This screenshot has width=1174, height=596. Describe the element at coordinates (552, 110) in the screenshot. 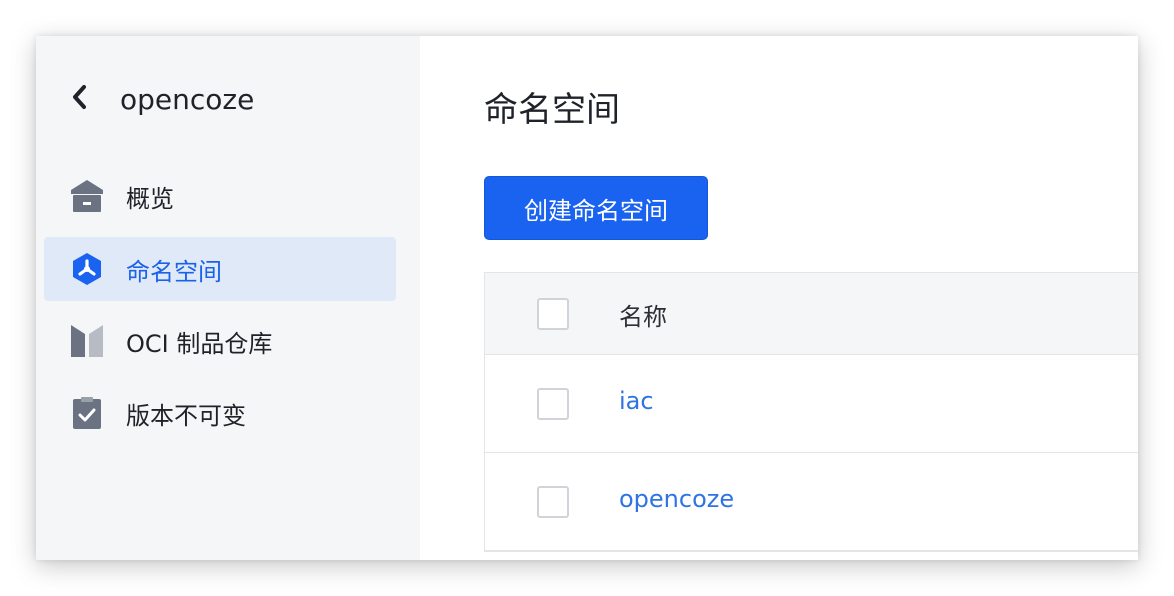

I see `page-title: 命名空间` at that location.